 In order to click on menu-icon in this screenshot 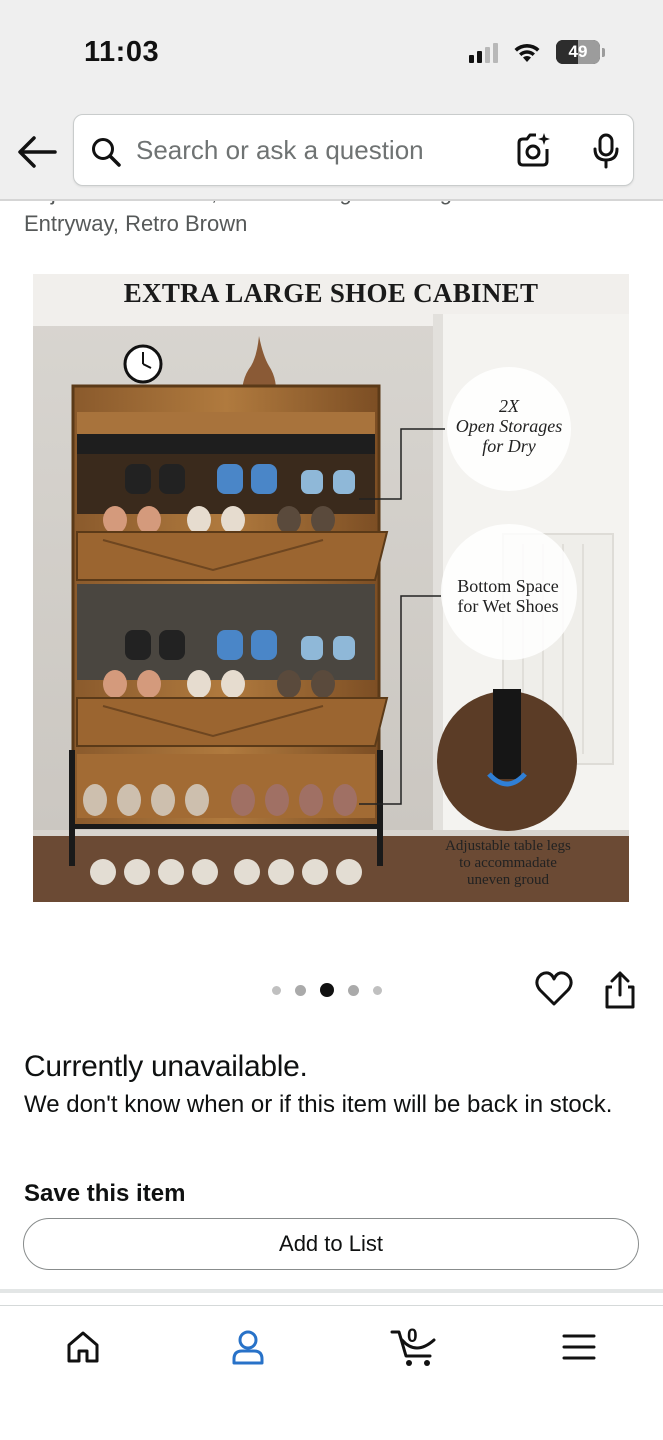, I will do `click(579, 1347)`.